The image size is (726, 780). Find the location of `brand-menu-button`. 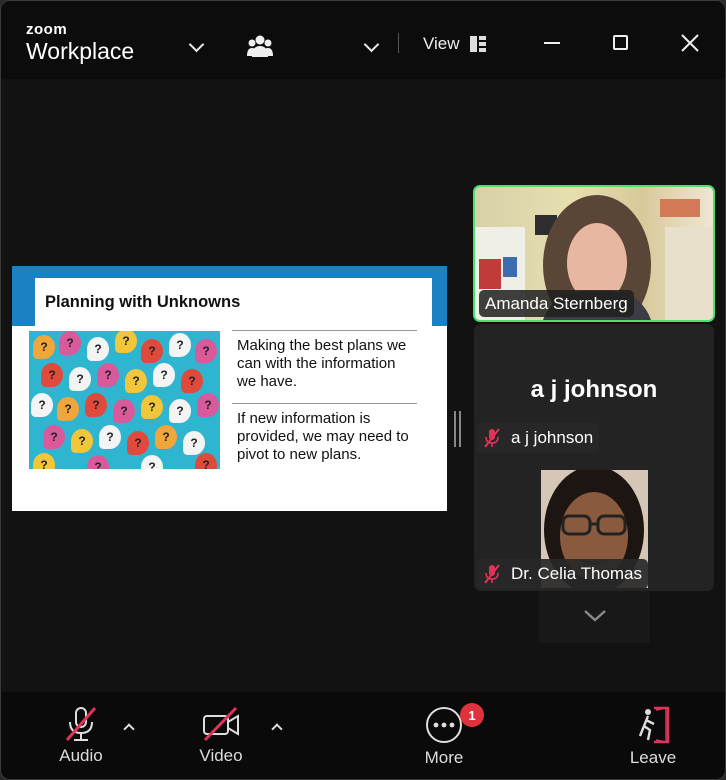

brand-menu-button is located at coordinates (196, 44).